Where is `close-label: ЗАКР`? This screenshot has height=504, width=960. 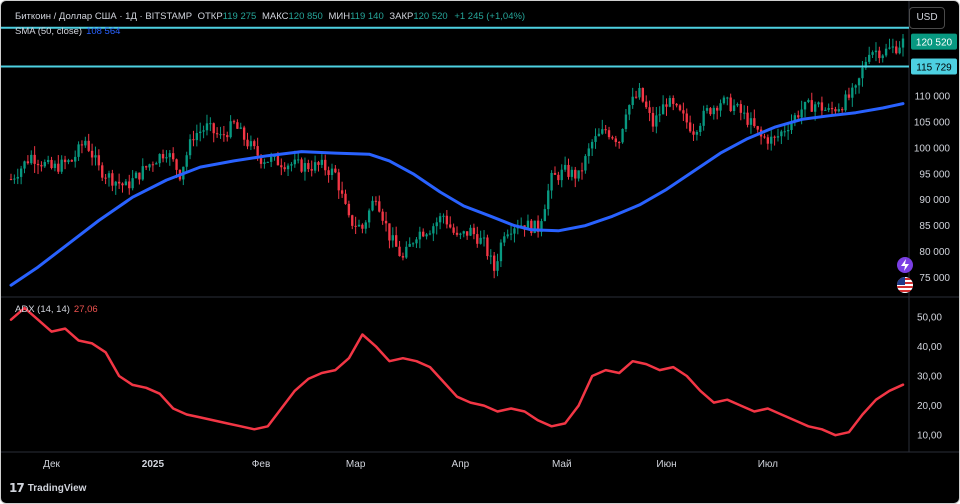 close-label: ЗАКР is located at coordinates (401, 16).